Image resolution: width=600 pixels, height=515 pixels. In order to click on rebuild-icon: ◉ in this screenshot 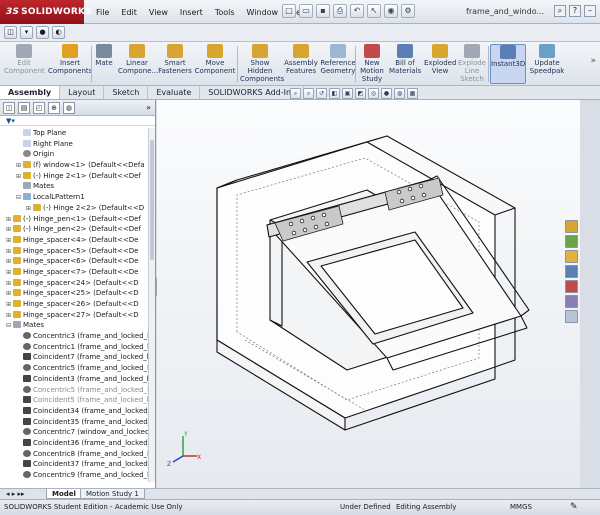, I will do `click(391, 11)`.